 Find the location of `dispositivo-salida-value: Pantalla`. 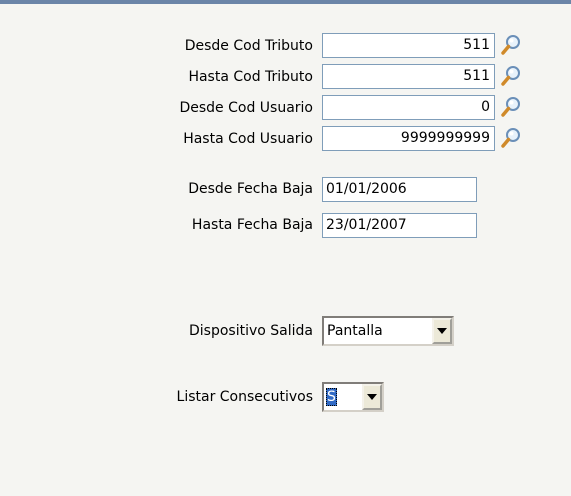

dispositivo-salida-value: Pantalla is located at coordinates (355, 331).